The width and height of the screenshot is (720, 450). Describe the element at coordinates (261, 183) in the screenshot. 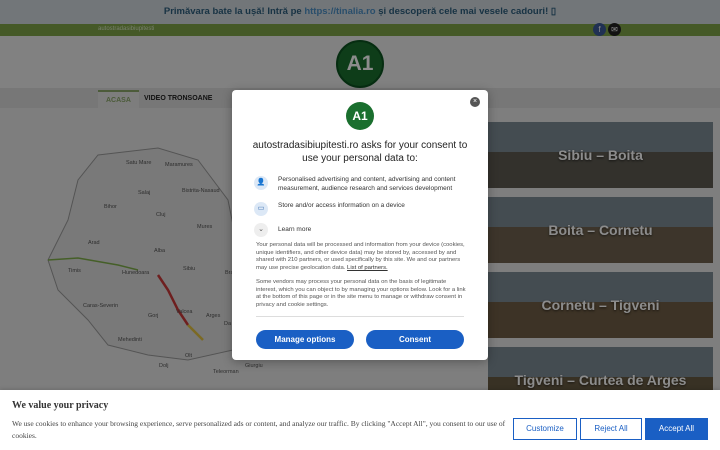

I see `person-icon: 👤` at that location.